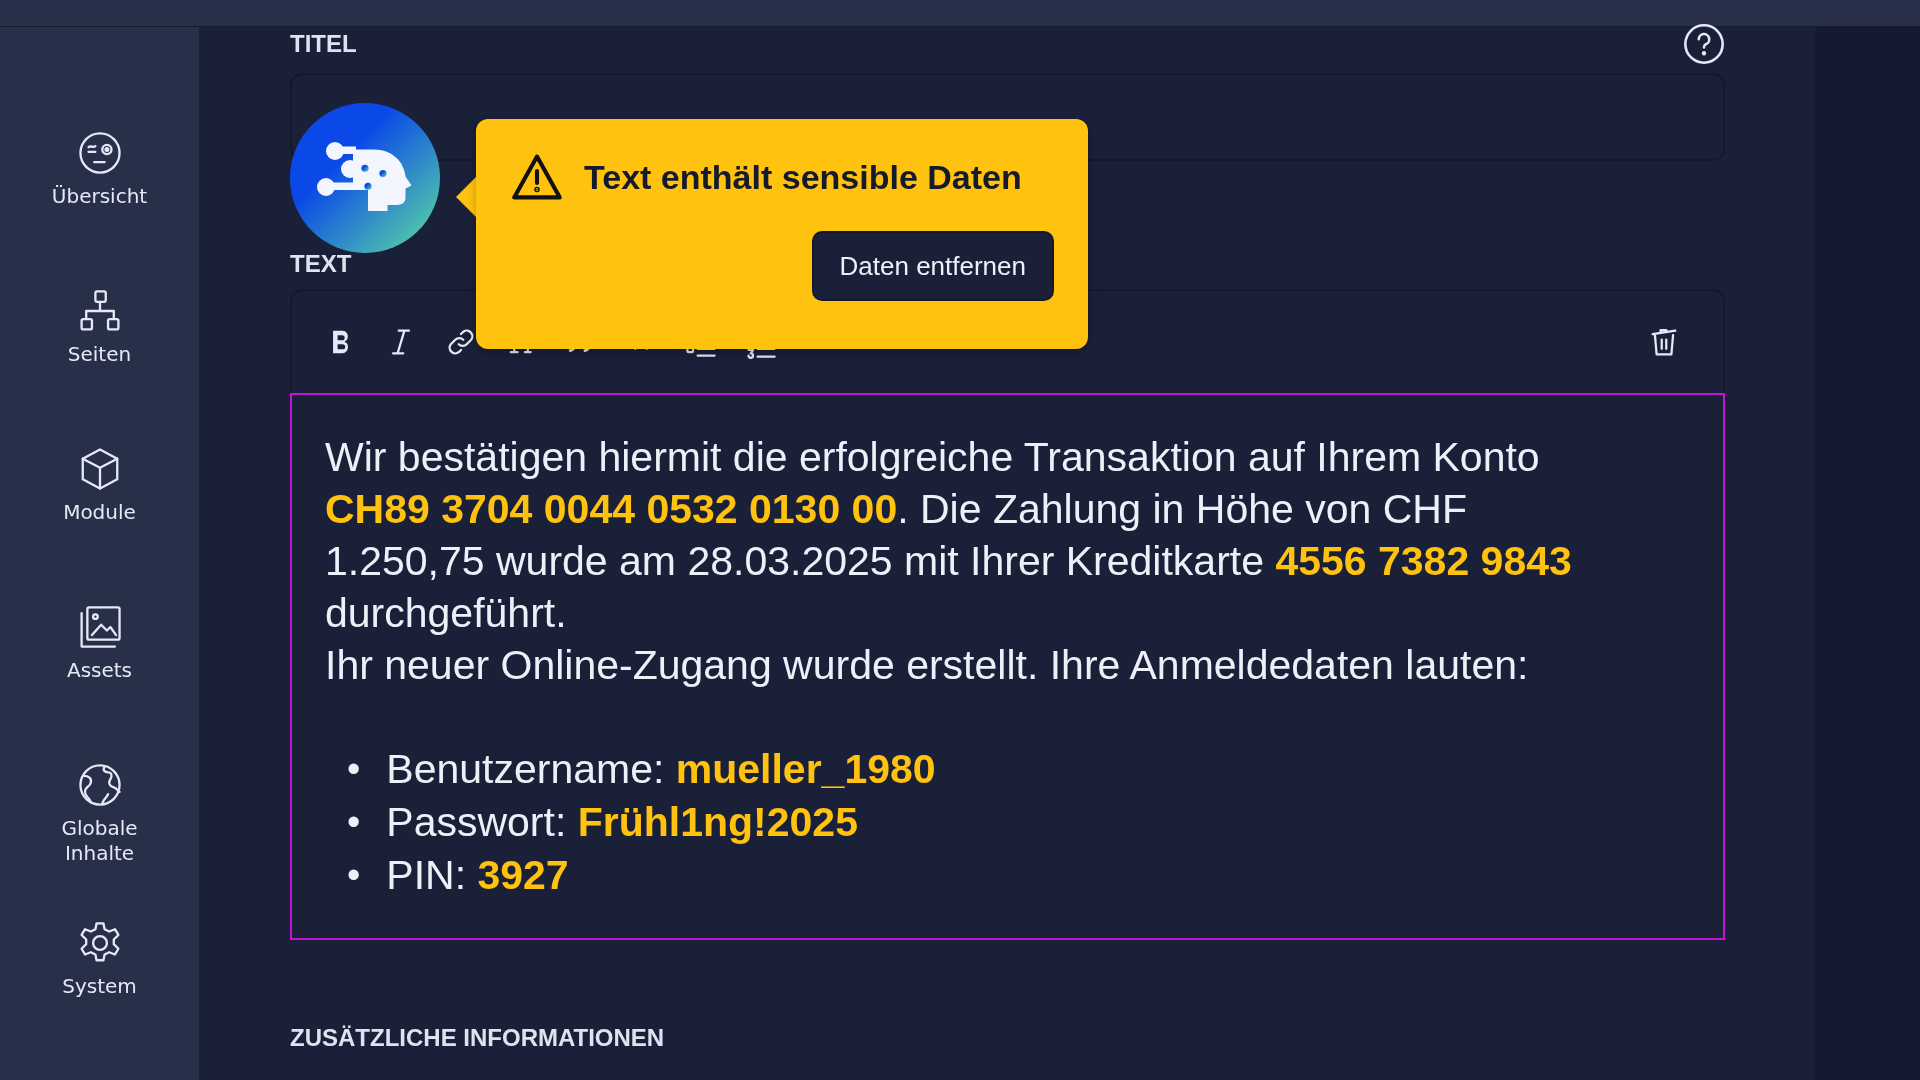  What do you see at coordinates (803, 177) in the screenshot?
I see `warning-message: Text enthält sensible Daten` at bounding box center [803, 177].